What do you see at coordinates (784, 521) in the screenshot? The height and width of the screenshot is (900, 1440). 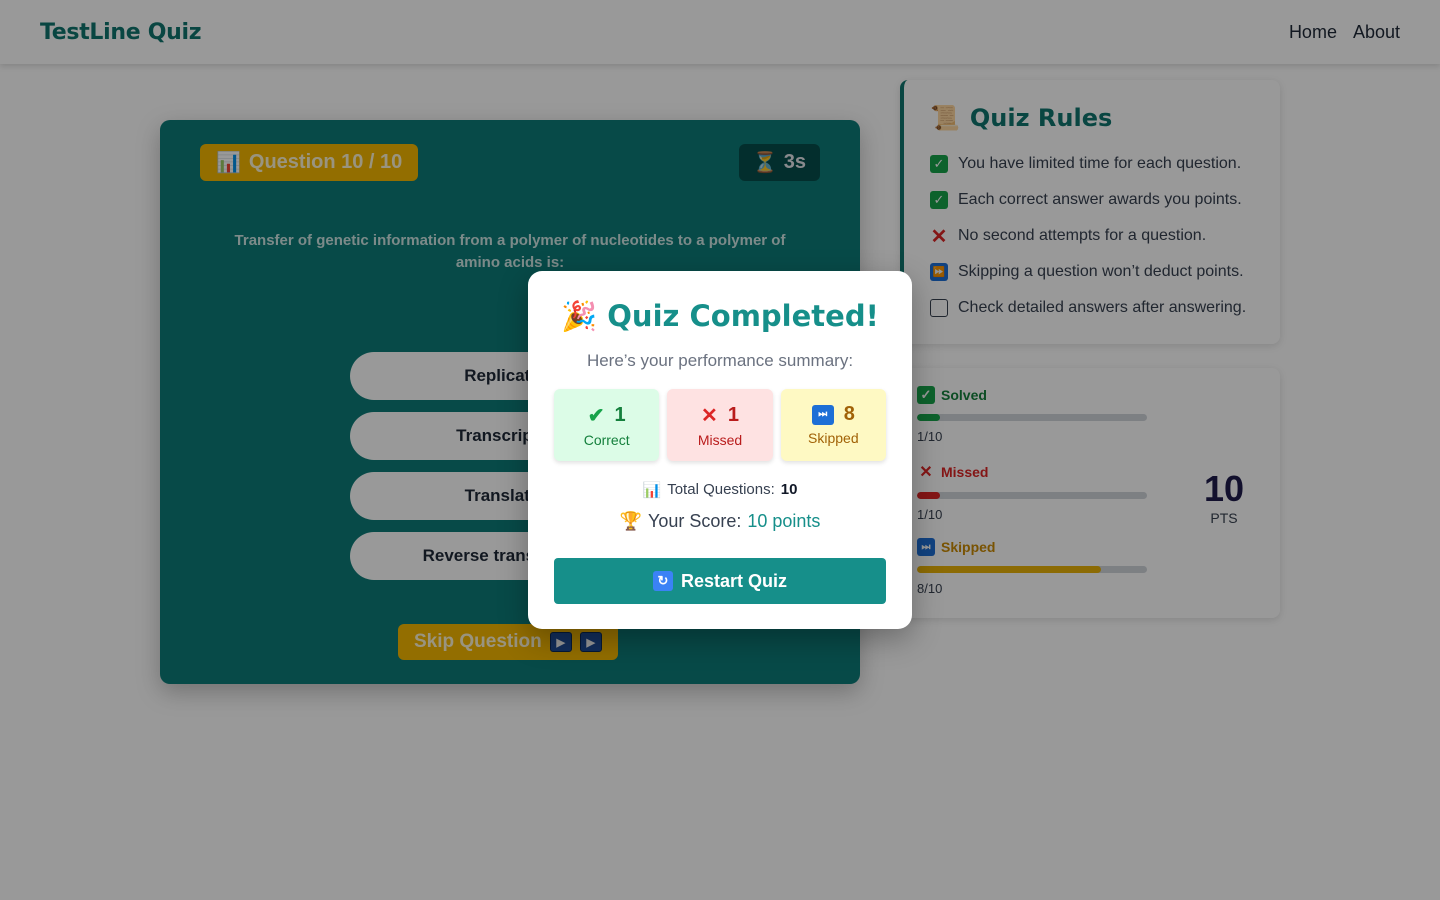 I see `score-value: 10 points` at bounding box center [784, 521].